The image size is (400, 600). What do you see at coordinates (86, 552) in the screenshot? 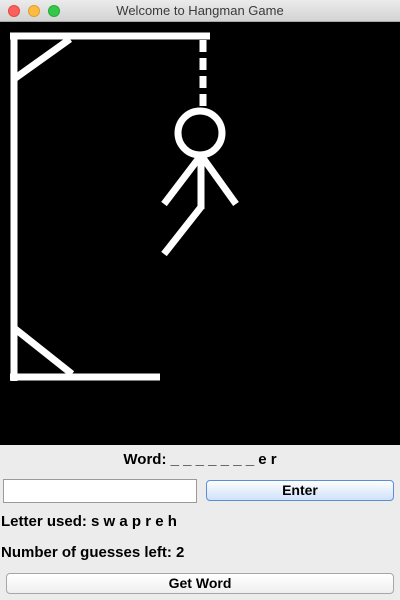
I see `guesses-left-label: Number of guesses left:` at bounding box center [86, 552].